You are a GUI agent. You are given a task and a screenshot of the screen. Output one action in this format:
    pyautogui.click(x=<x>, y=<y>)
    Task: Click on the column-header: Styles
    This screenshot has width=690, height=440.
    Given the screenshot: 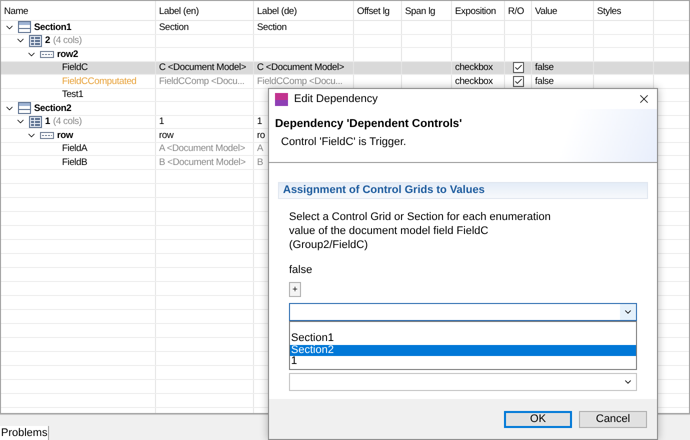 What is the action you would take?
    pyautogui.click(x=624, y=10)
    